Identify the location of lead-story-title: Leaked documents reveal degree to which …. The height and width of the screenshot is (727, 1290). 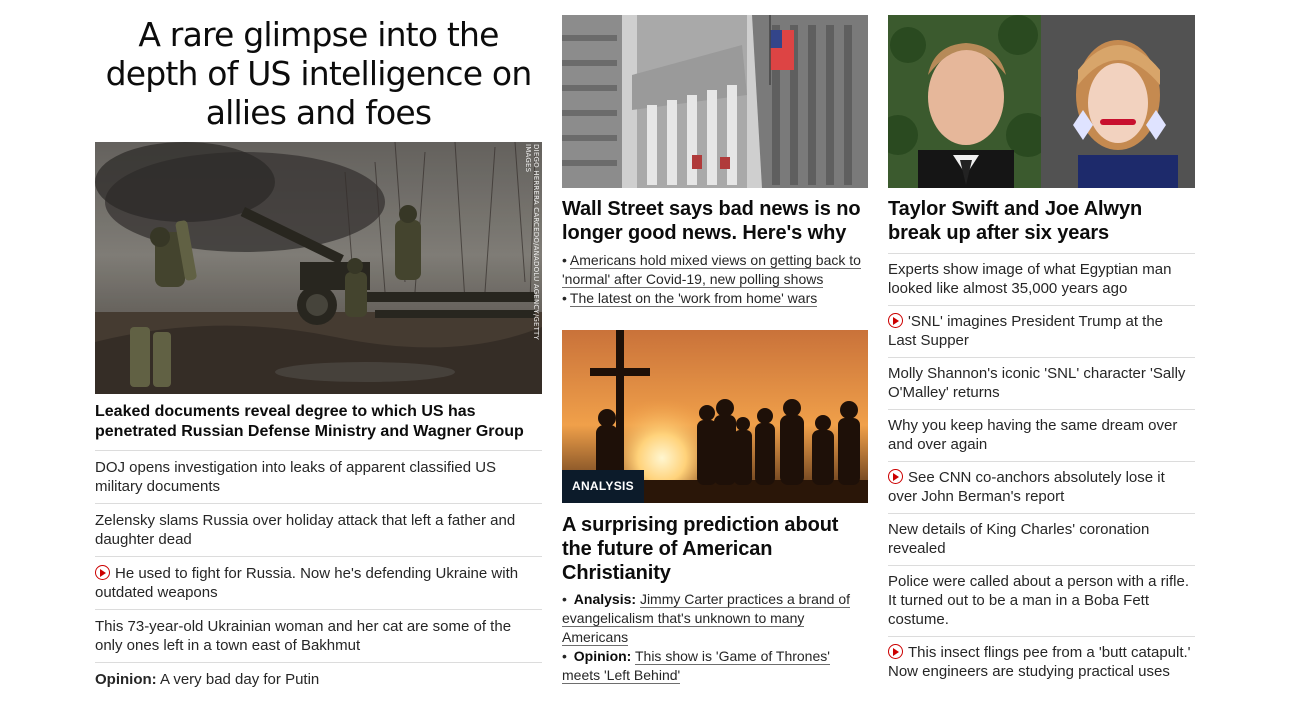
(318, 426).